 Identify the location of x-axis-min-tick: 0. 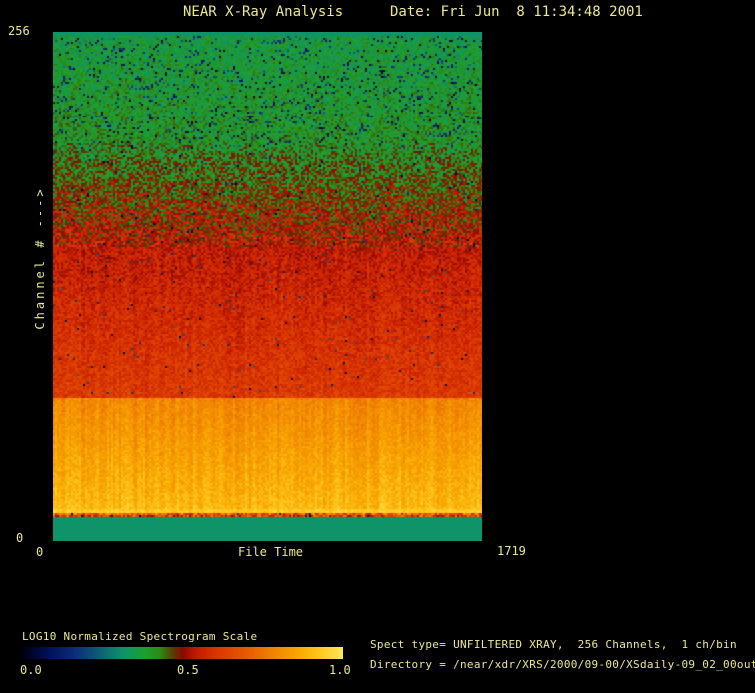
(40, 552).